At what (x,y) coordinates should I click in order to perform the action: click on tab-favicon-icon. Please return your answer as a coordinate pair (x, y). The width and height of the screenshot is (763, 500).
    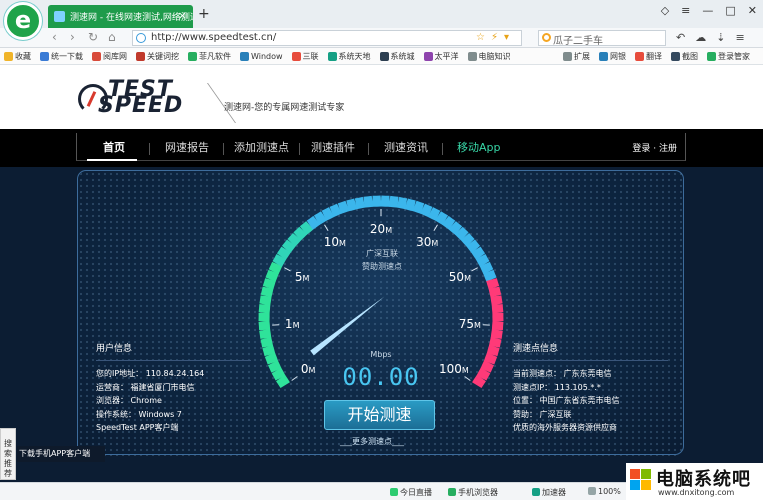
    Looking at the image, I should click on (59, 16).